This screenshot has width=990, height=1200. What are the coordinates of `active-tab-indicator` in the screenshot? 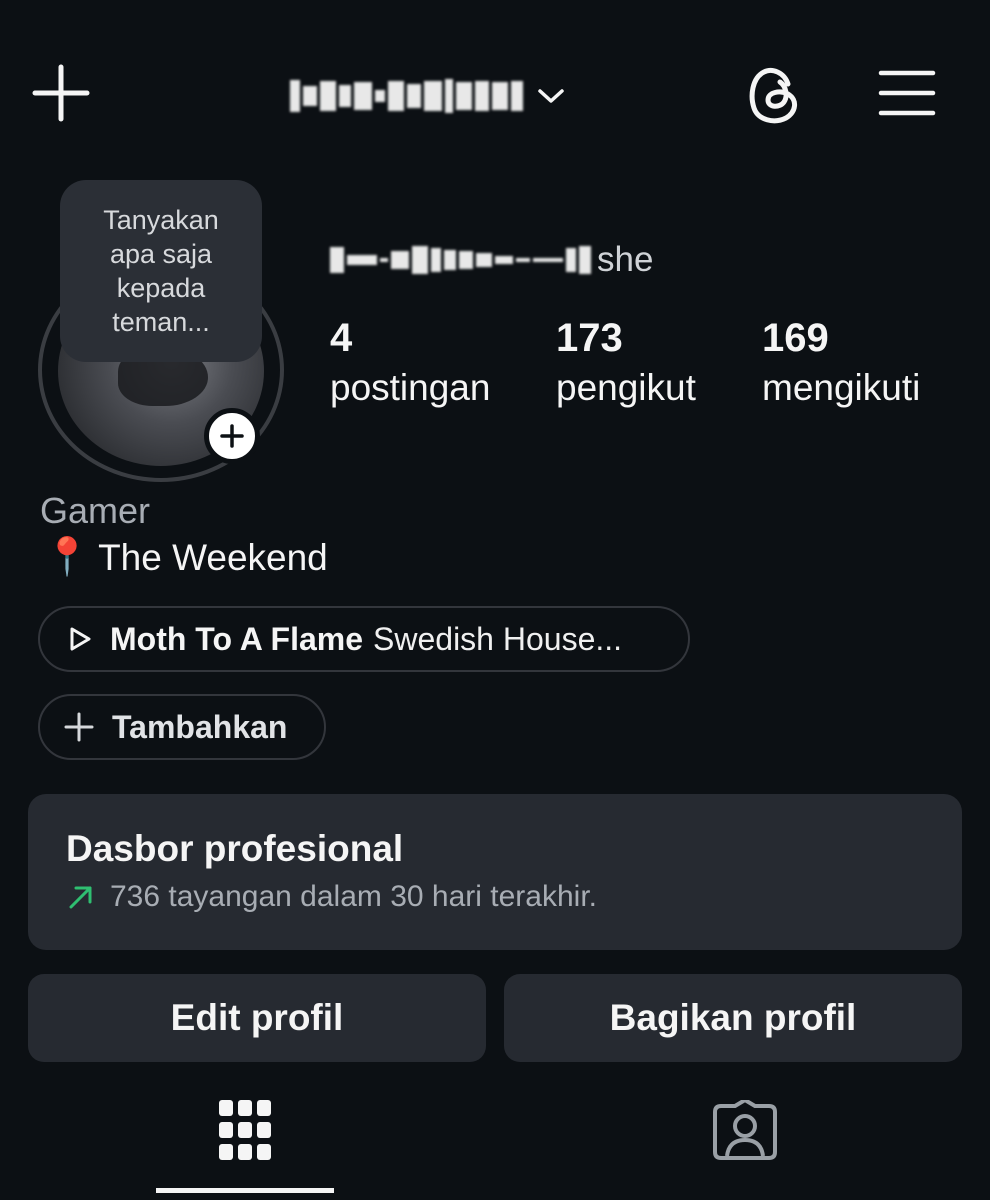 It's located at (245, 1190).